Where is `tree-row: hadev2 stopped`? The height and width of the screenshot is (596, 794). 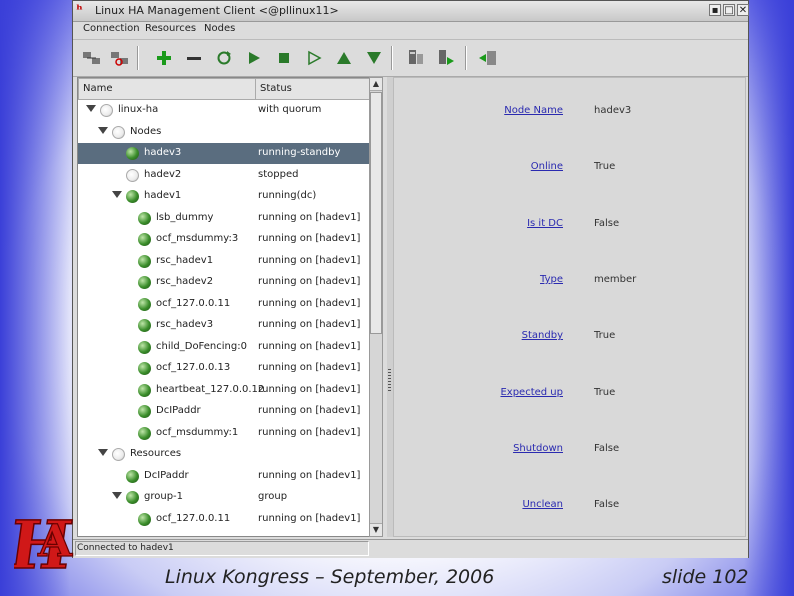 tree-row: hadev2 stopped is located at coordinates (224, 175).